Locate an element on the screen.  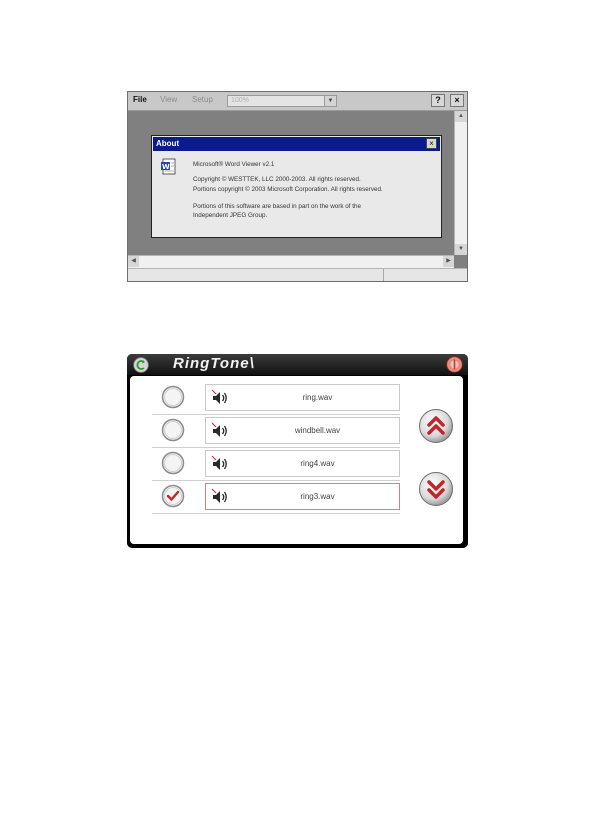
ringtone-row: ring3.wav is located at coordinates (265, 497).